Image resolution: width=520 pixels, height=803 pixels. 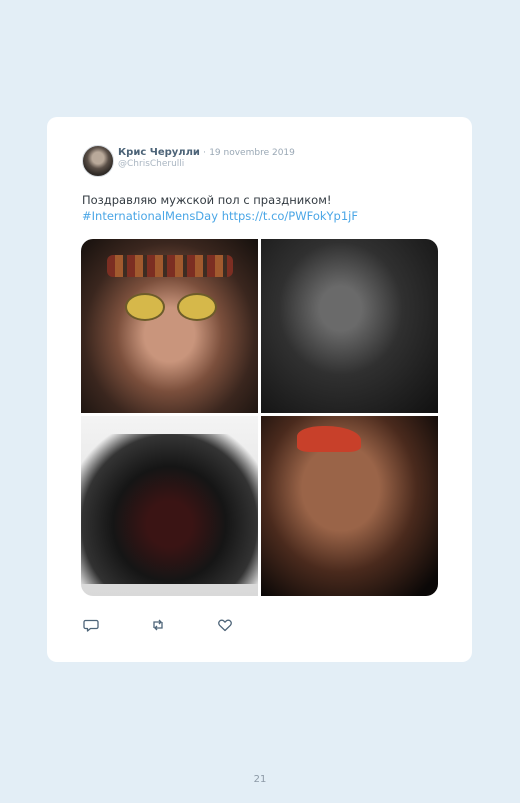 I want to click on author-handle: @ChrisCherulli, so click(x=206, y=164).